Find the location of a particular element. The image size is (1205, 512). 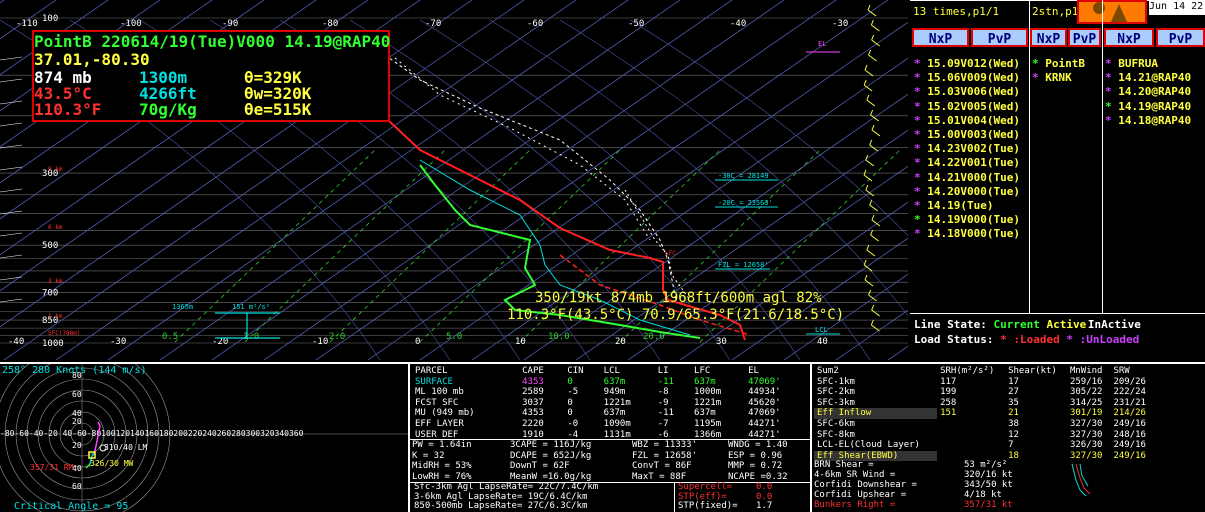

shear-row: LCL-EL(Cloud Layer) 7 326/30 249/16 is located at coordinates (984, 445).